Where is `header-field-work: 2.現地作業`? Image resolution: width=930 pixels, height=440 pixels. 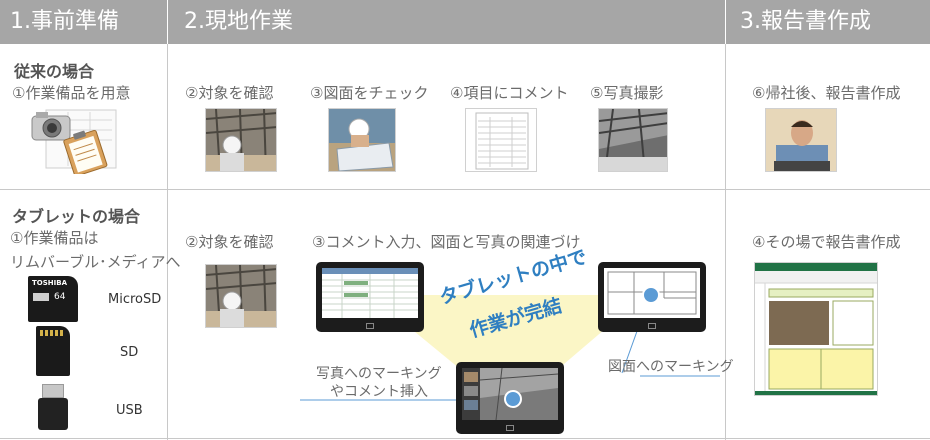
header-field-work: 2.現地作業 is located at coordinates (446, 22).